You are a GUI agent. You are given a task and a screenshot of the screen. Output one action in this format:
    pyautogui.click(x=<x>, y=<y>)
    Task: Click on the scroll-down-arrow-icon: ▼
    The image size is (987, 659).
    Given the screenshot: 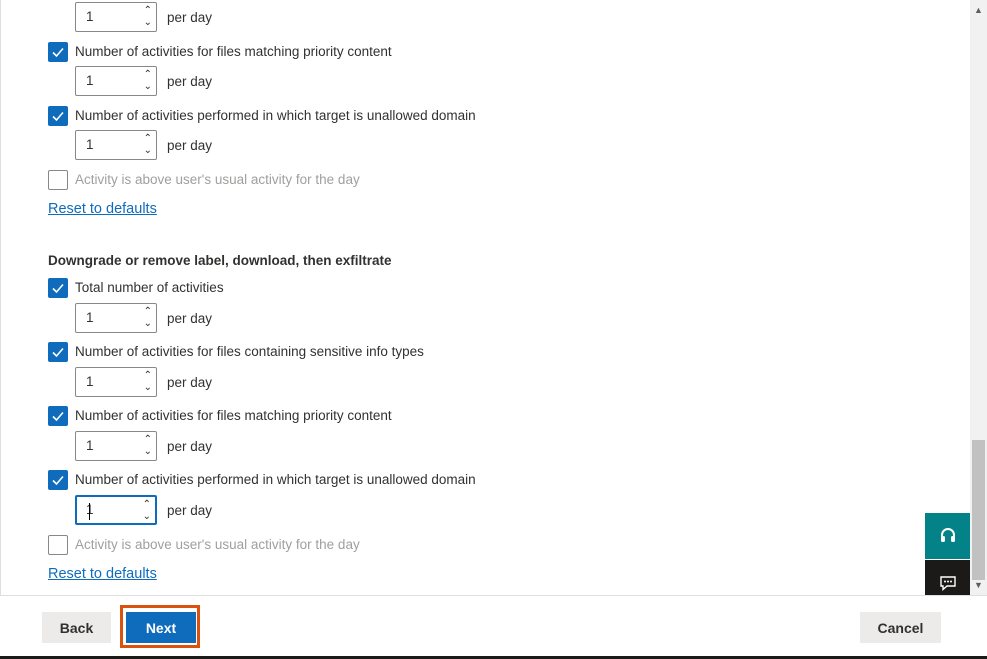 What is the action you would take?
    pyautogui.click(x=978, y=585)
    